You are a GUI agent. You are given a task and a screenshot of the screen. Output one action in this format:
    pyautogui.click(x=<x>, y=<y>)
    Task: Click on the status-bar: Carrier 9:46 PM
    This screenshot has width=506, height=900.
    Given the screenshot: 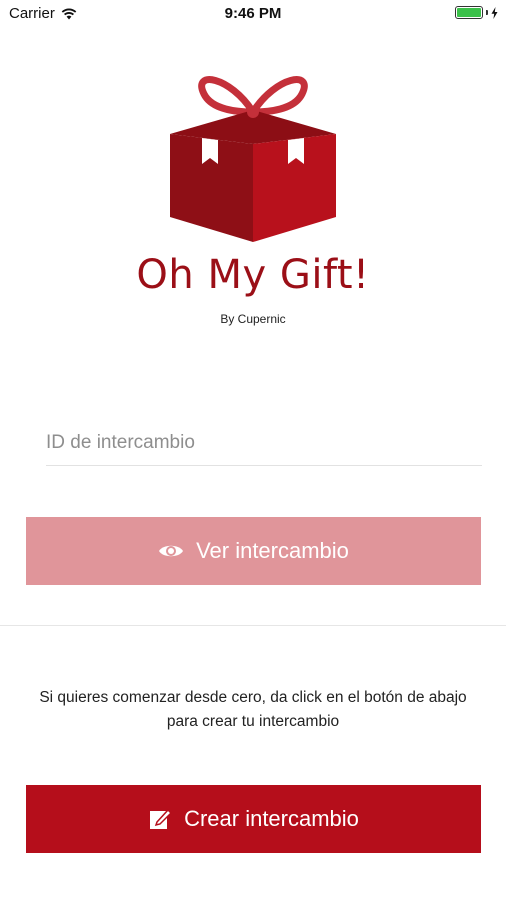 What is the action you would take?
    pyautogui.click(x=253, y=14)
    